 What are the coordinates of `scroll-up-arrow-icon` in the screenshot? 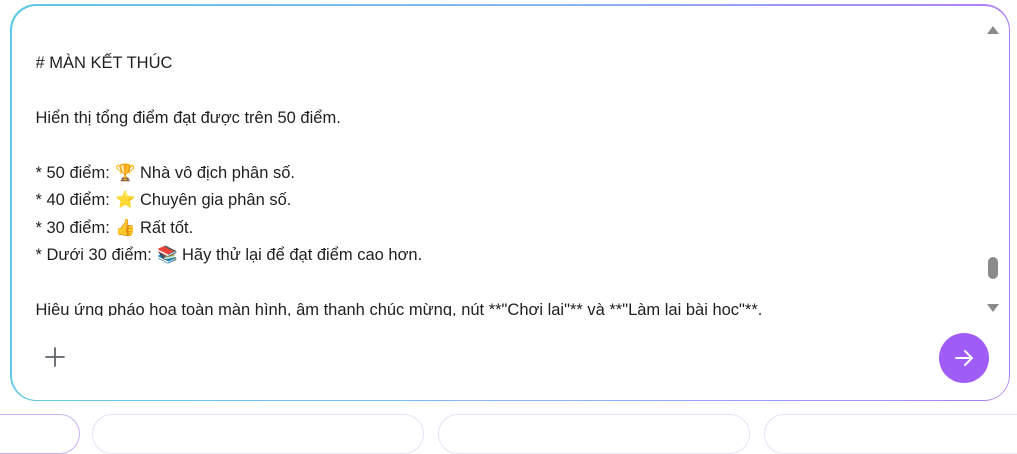 It's located at (992, 29).